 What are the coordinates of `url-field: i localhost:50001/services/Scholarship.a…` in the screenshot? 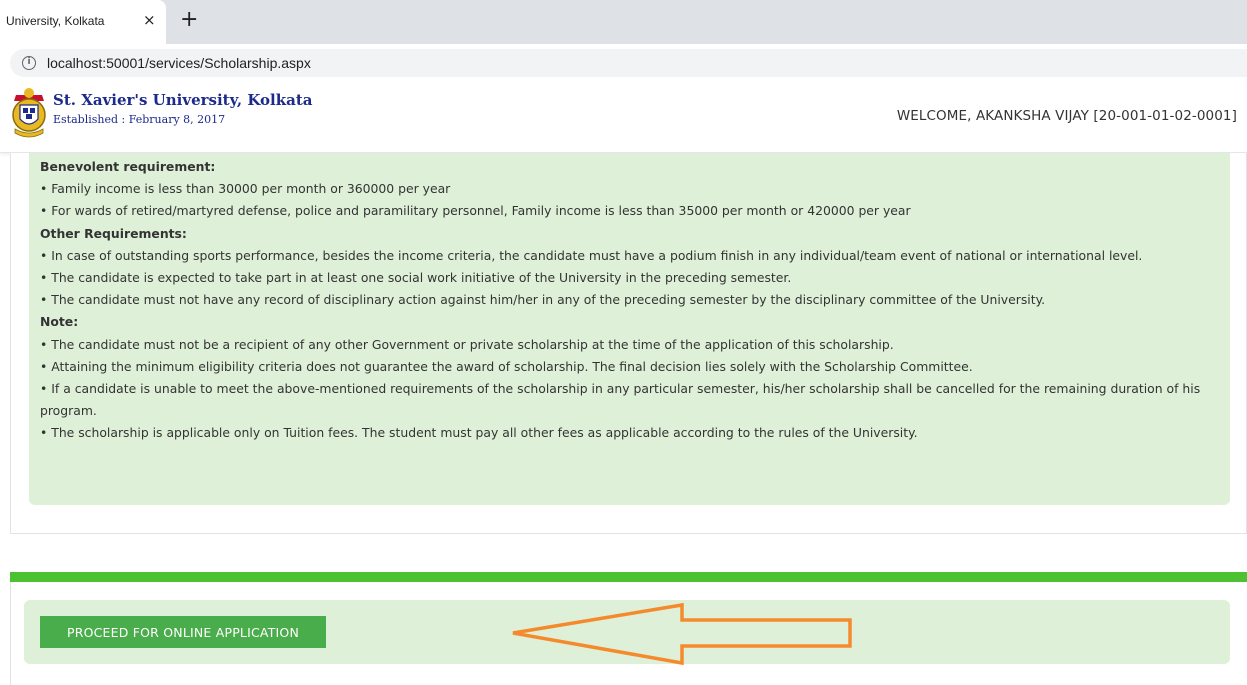 It's located at (628, 63).